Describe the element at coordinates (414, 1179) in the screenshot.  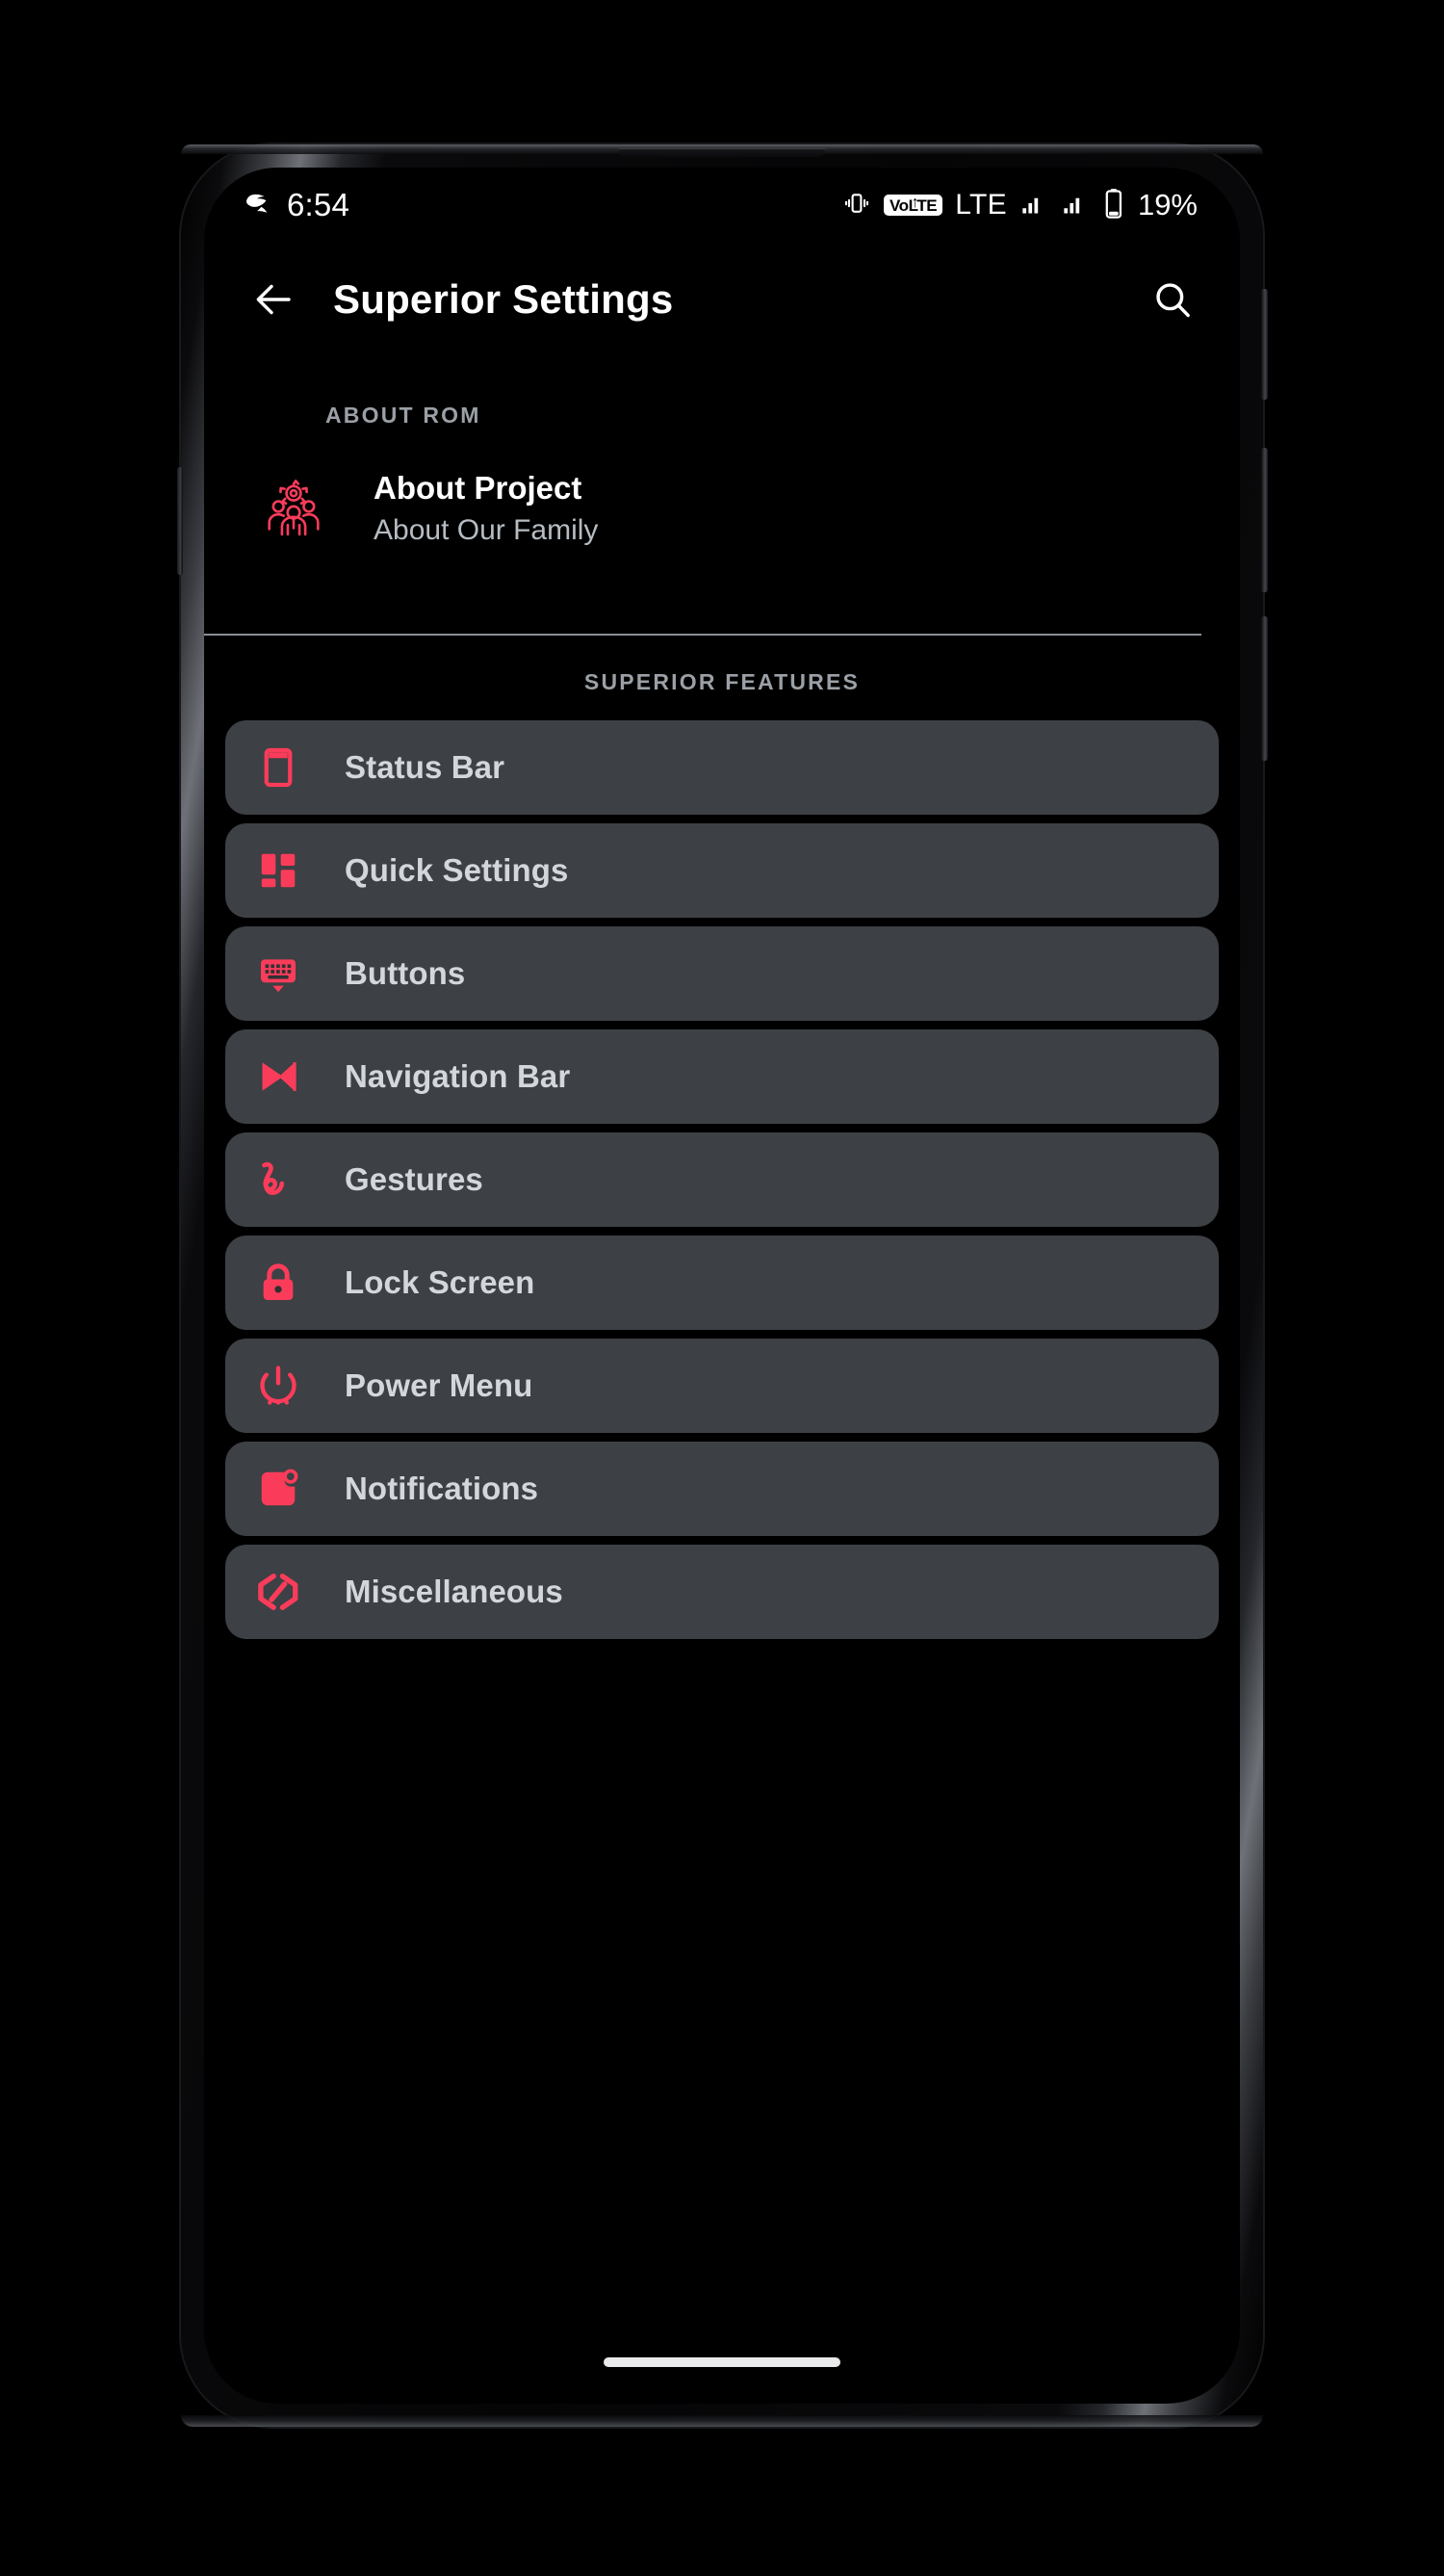
I see `feature-label: Gestures` at that location.